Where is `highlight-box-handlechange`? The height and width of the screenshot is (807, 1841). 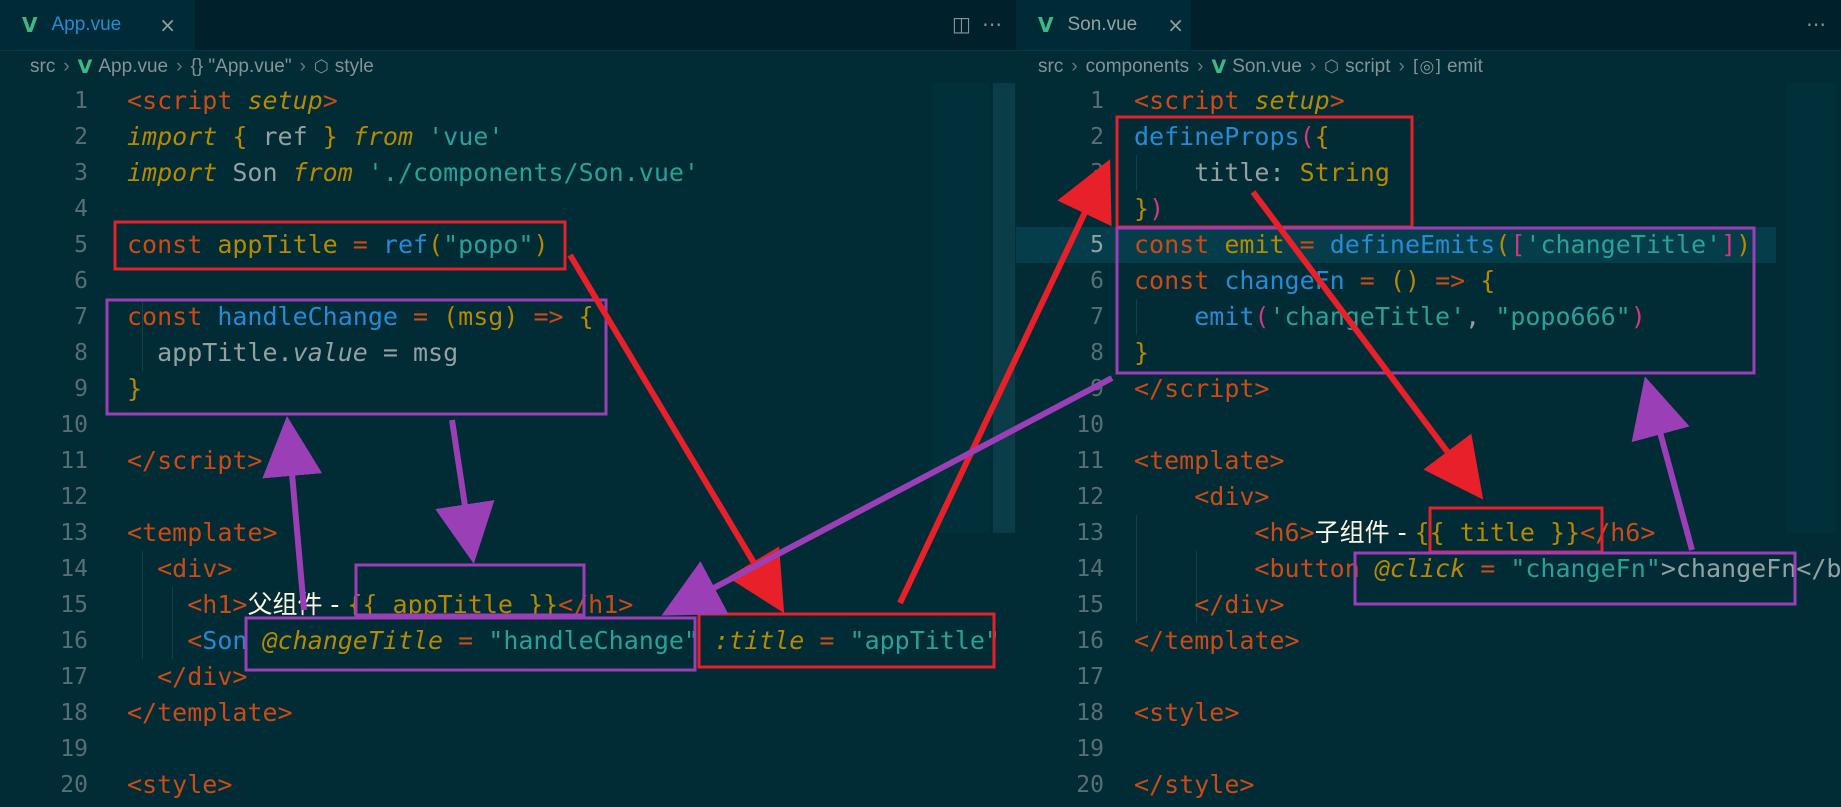
highlight-box-handlechange is located at coordinates (356, 357).